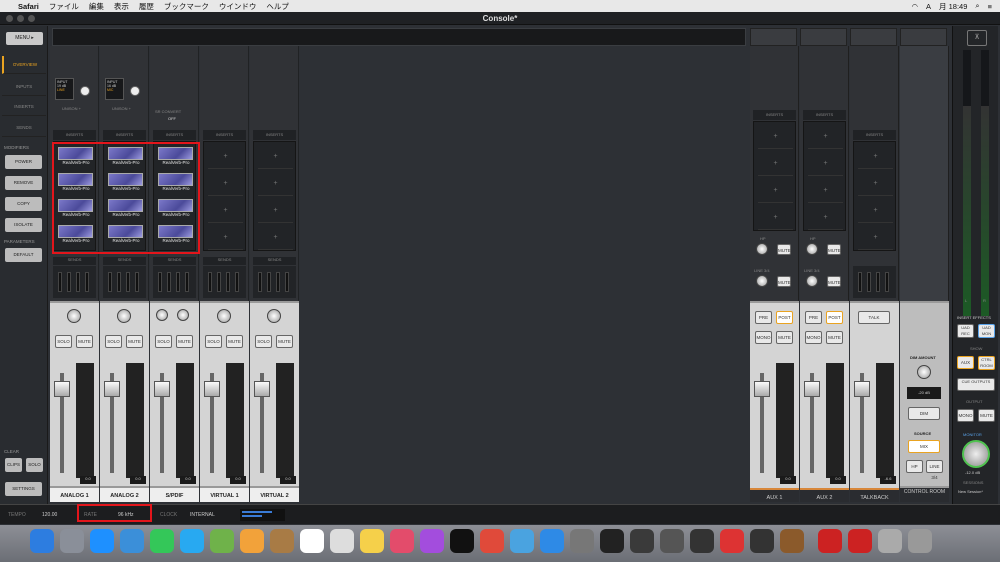 The height and width of the screenshot is (562, 1000). I want to click on session-name: New Session*, so click(970, 491).